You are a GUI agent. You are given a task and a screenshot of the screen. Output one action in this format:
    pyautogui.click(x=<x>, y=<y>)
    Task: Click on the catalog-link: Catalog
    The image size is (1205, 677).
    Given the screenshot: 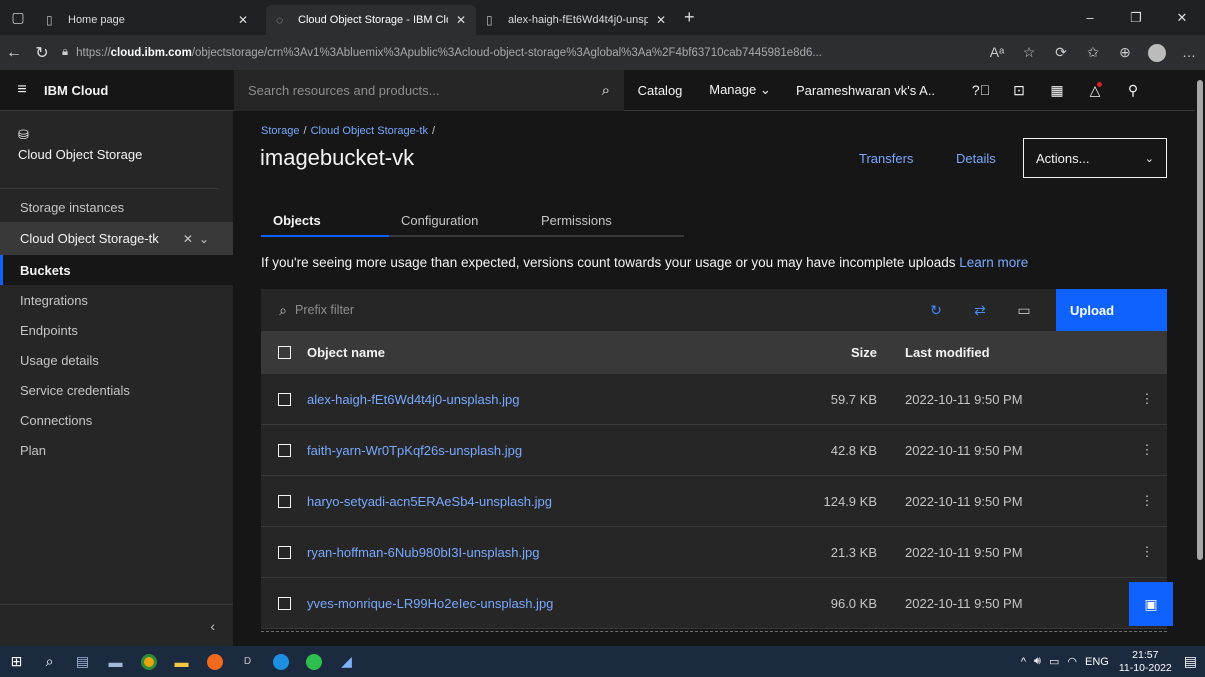 What is the action you would take?
    pyautogui.click(x=660, y=90)
    